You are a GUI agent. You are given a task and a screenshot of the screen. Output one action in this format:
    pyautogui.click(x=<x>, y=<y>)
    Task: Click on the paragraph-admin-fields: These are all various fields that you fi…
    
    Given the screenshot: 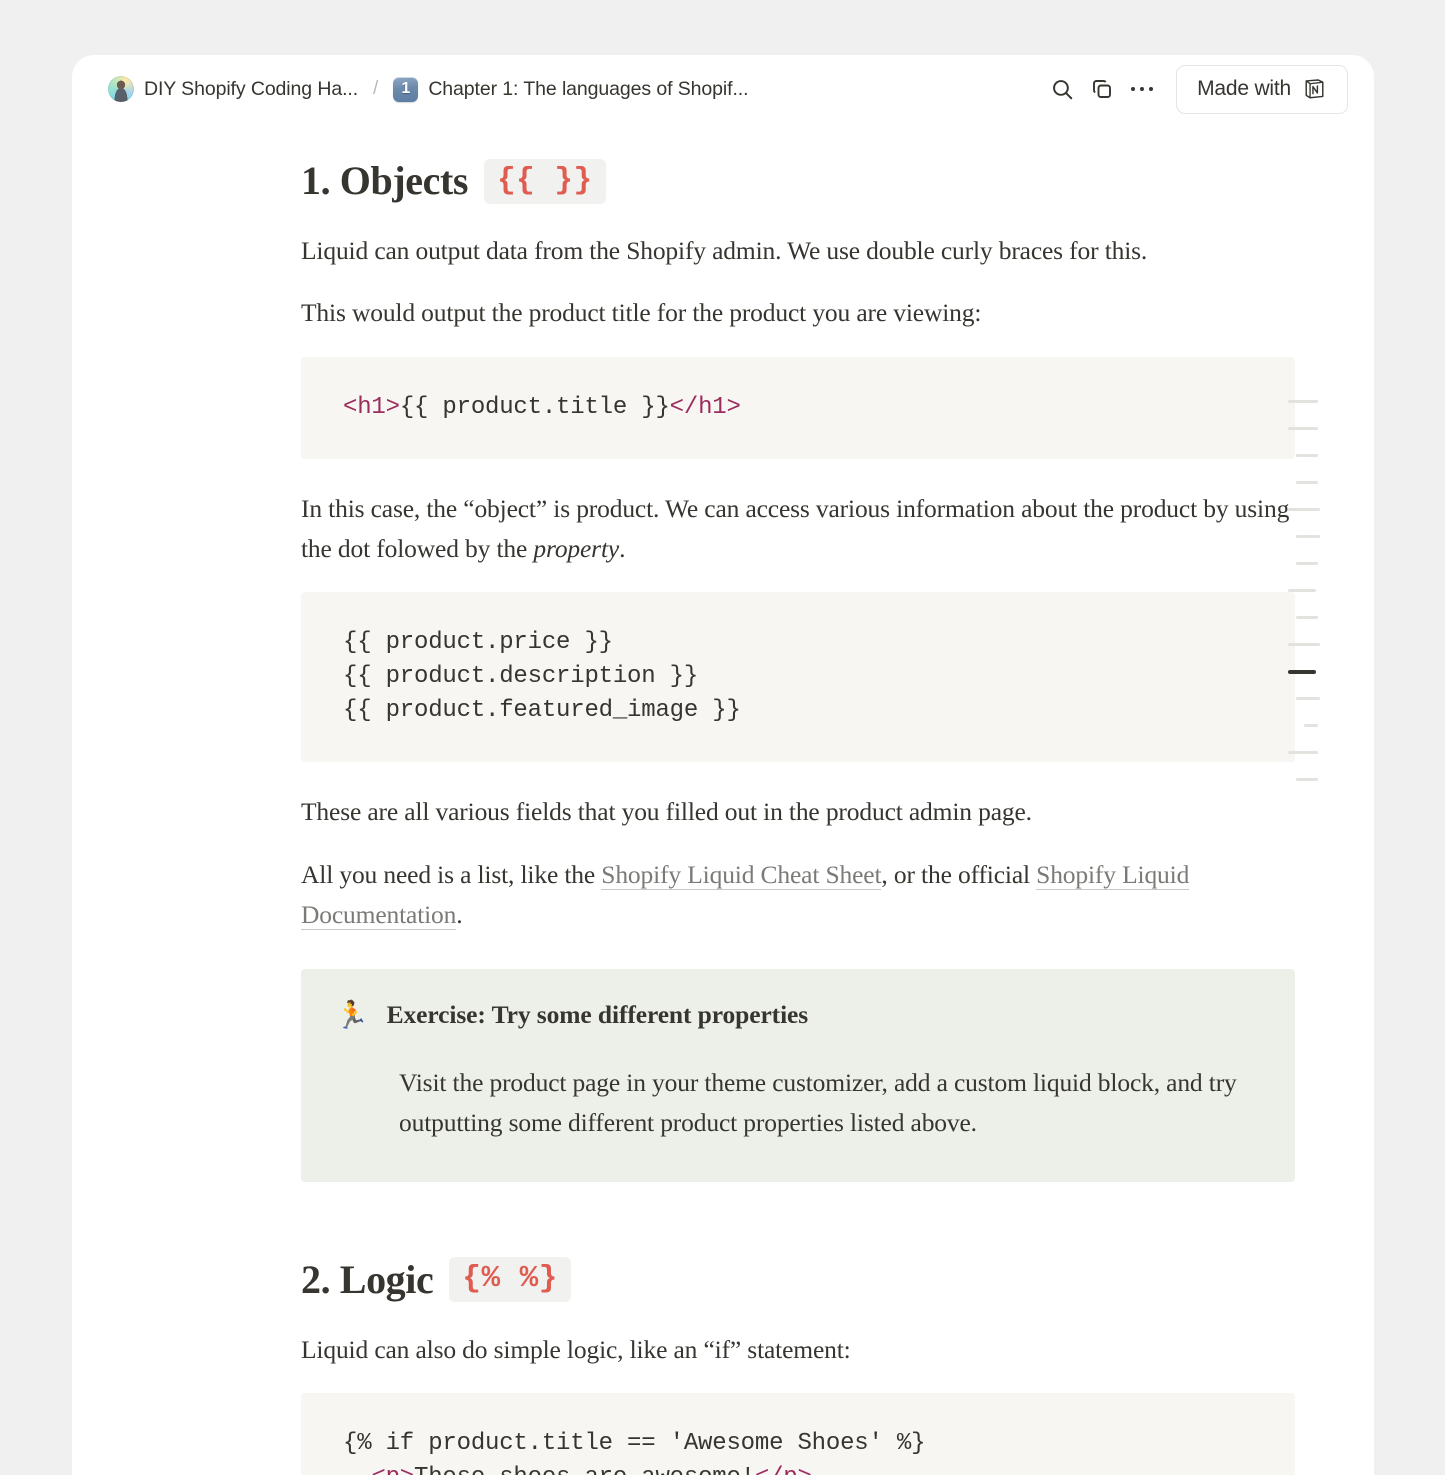 What is the action you would take?
    pyautogui.click(x=666, y=812)
    